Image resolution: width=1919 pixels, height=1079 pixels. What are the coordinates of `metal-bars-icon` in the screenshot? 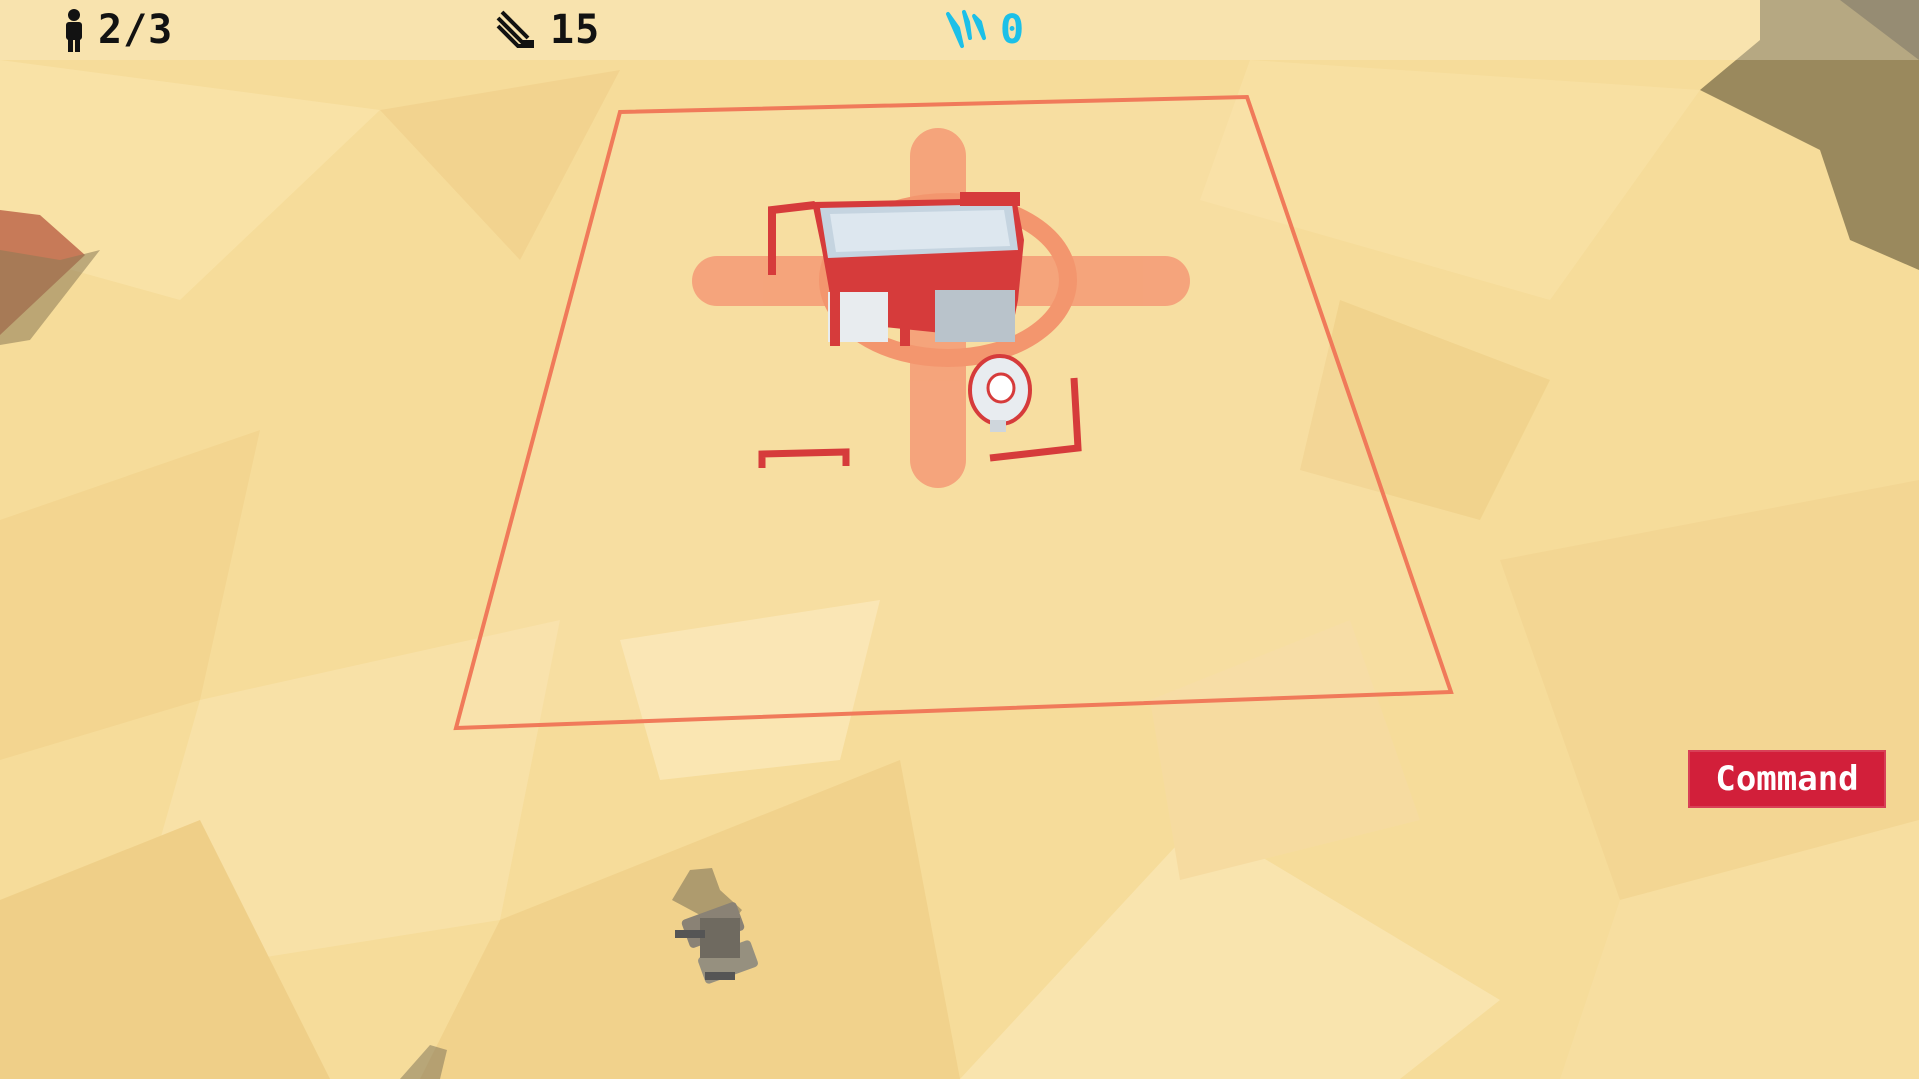 It's located at (515, 29).